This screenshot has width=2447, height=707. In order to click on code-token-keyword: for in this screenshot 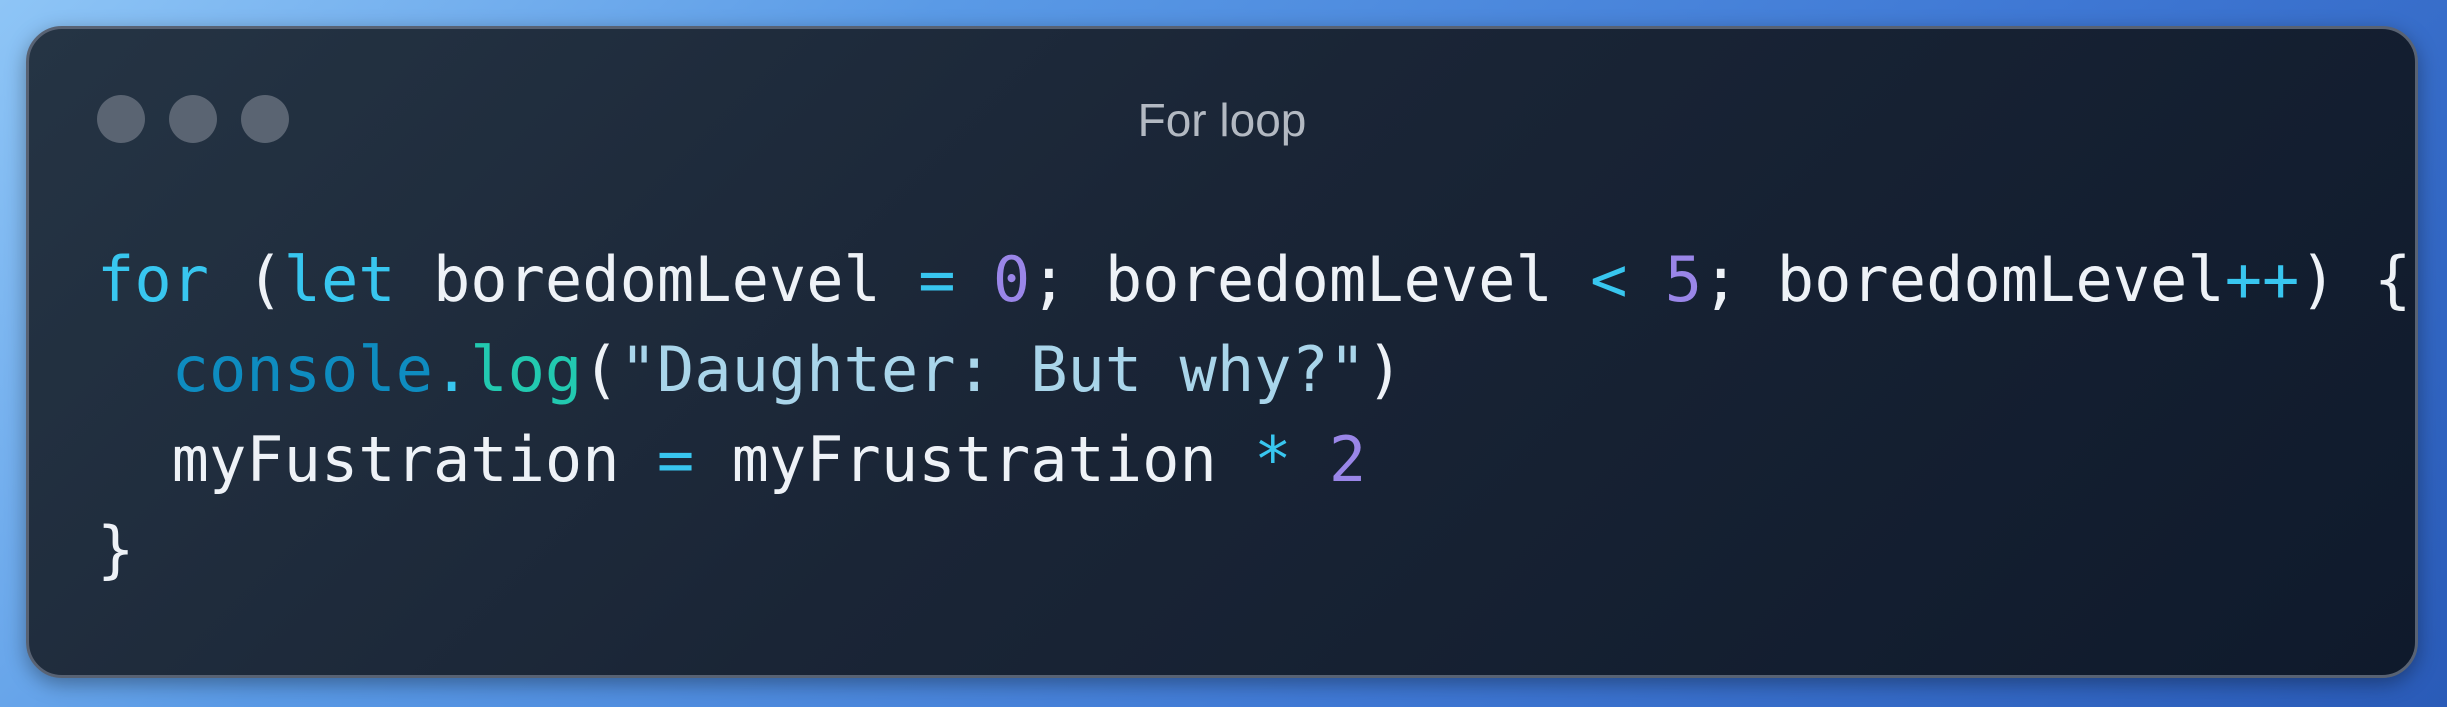, I will do `click(153, 279)`.